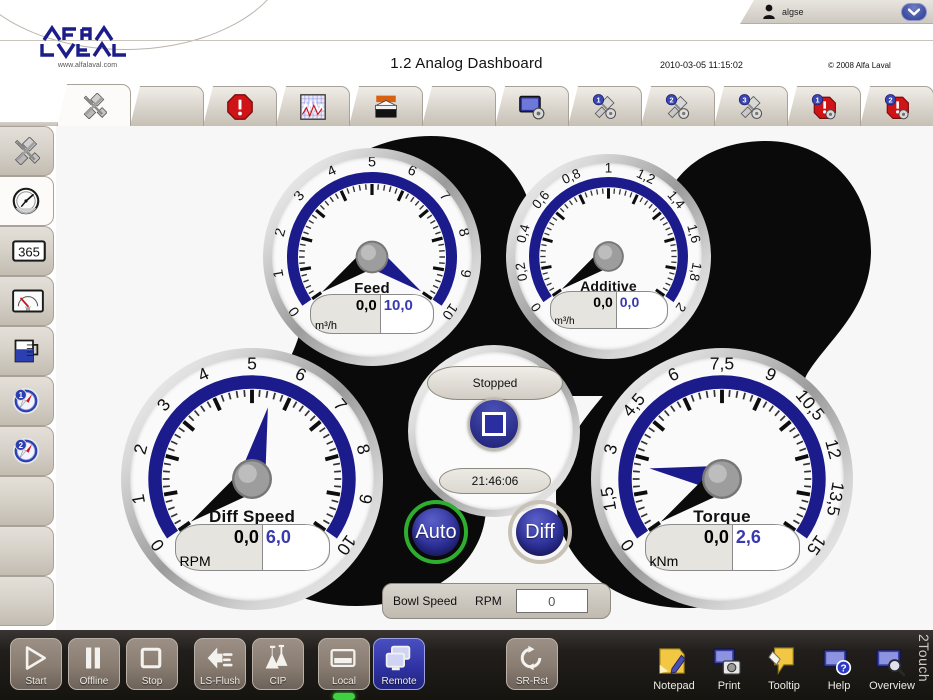 The width and height of the screenshot is (933, 700). Describe the element at coordinates (532, 664) in the screenshot. I see `sr-rst-button: SR-Rst` at that location.